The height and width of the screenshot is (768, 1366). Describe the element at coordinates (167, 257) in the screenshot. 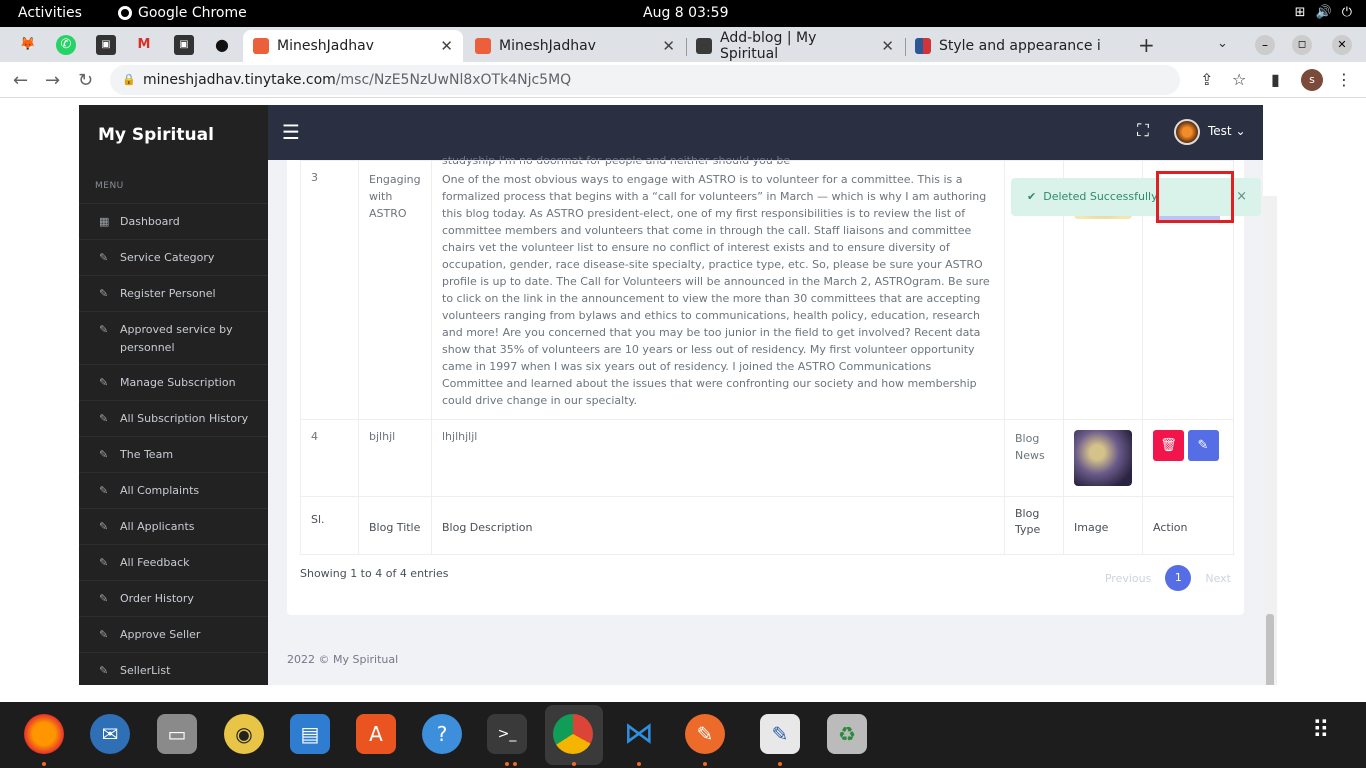

I see `sidebar-item-label: Service Category` at that location.